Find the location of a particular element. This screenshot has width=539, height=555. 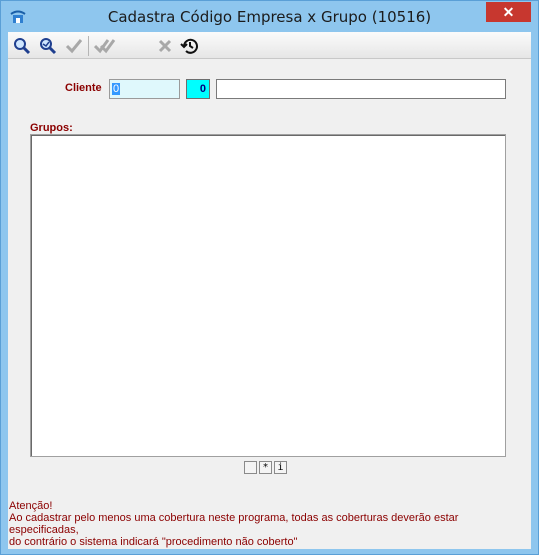

search-next-icon is located at coordinates (48, 46).